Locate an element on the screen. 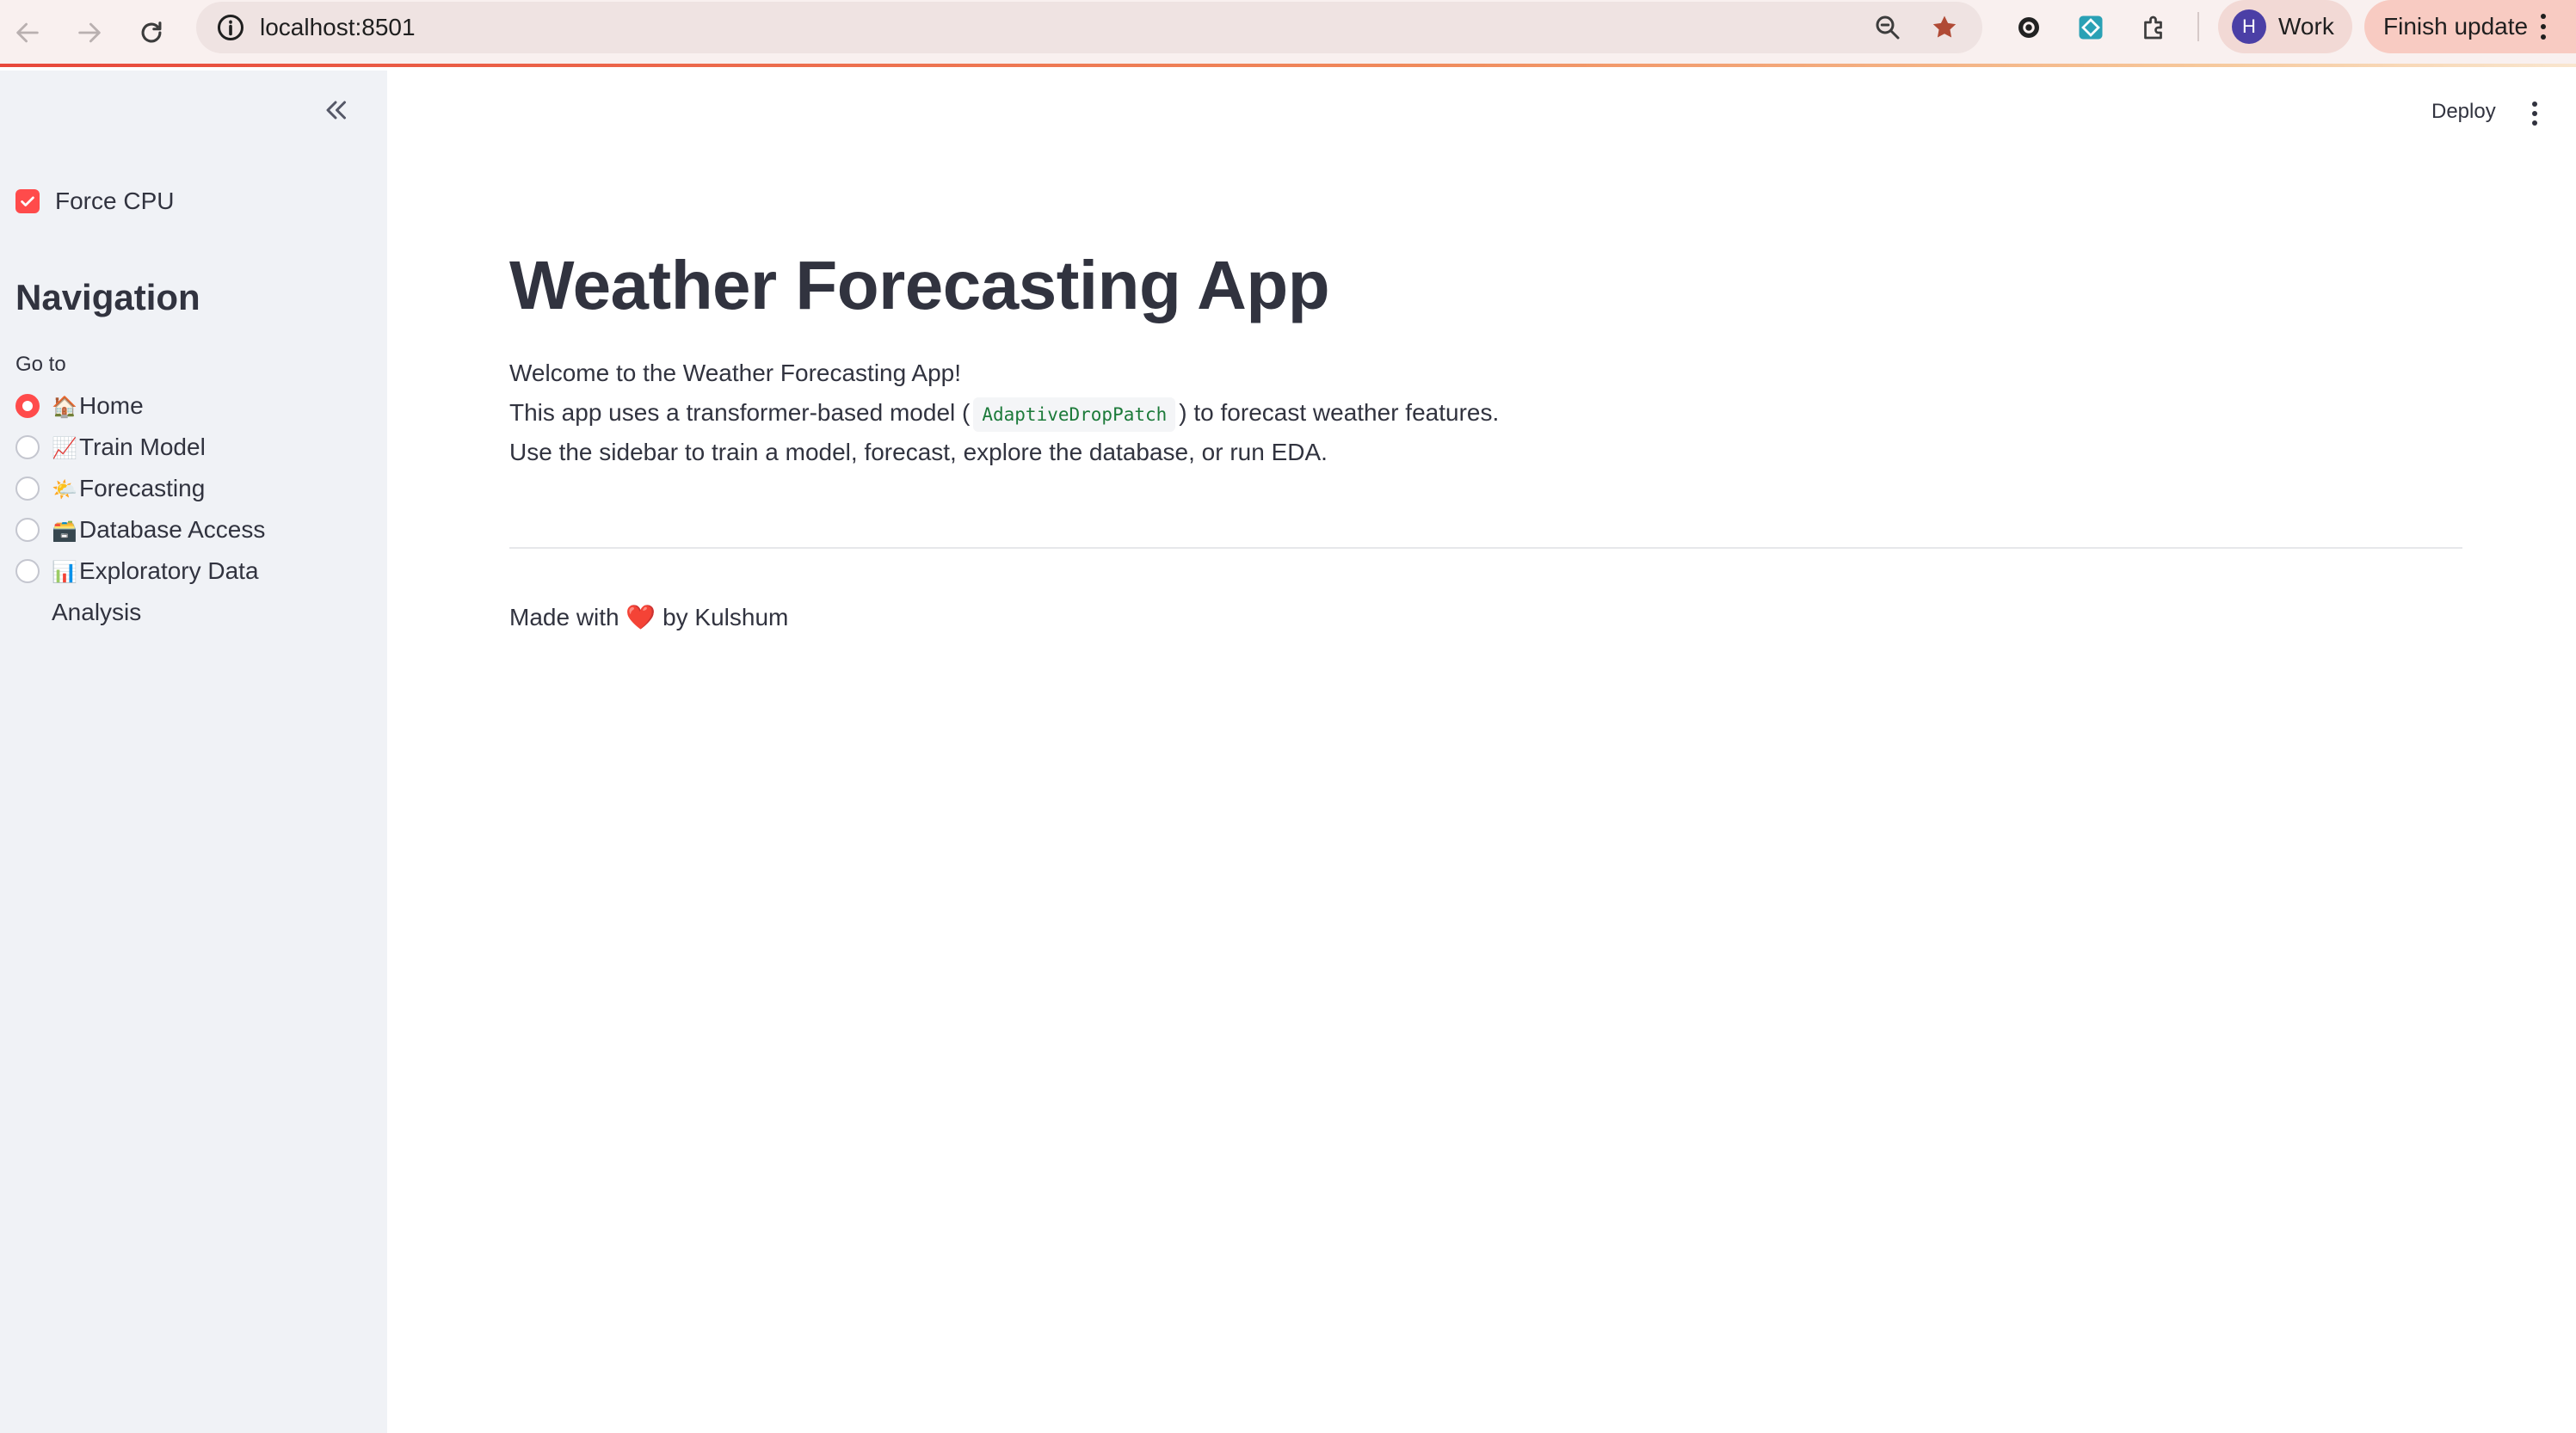 The image size is (2576, 1433). nav-label-home: Home is located at coordinates (111, 405).